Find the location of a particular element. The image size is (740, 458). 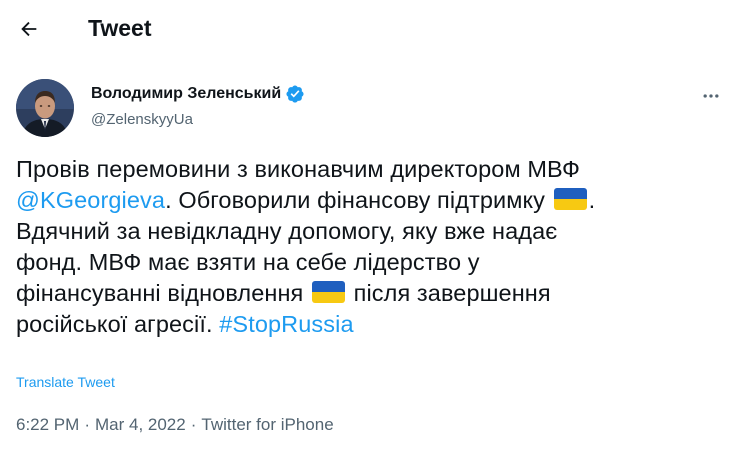

author-display-name: Володимир Зеленський is located at coordinates (186, 94).